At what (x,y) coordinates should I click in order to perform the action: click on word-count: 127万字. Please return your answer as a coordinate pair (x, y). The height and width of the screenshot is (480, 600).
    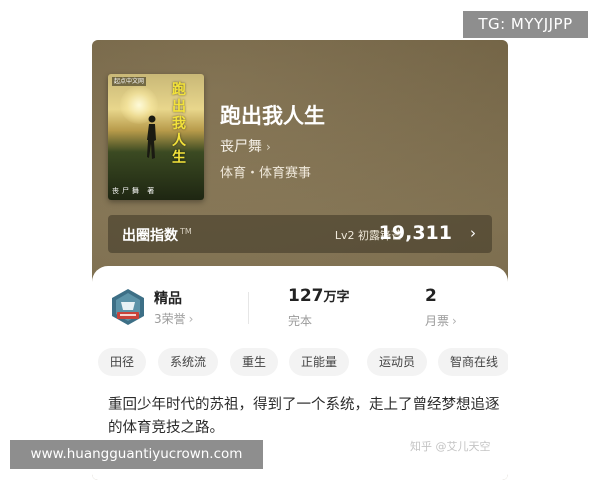
    Looking at the image, I should click on (319, 296).